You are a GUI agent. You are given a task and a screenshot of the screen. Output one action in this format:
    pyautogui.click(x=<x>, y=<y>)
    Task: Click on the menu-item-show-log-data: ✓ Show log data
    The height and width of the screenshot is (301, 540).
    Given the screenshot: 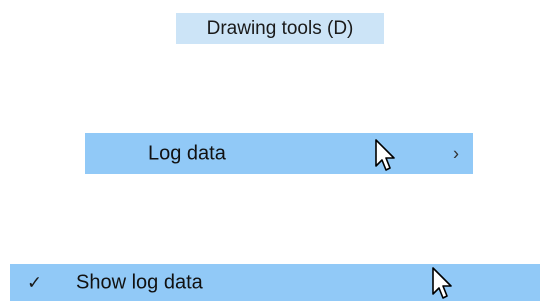 What is the action you would take?
    pyautogui.click(x=275, y=282)
    